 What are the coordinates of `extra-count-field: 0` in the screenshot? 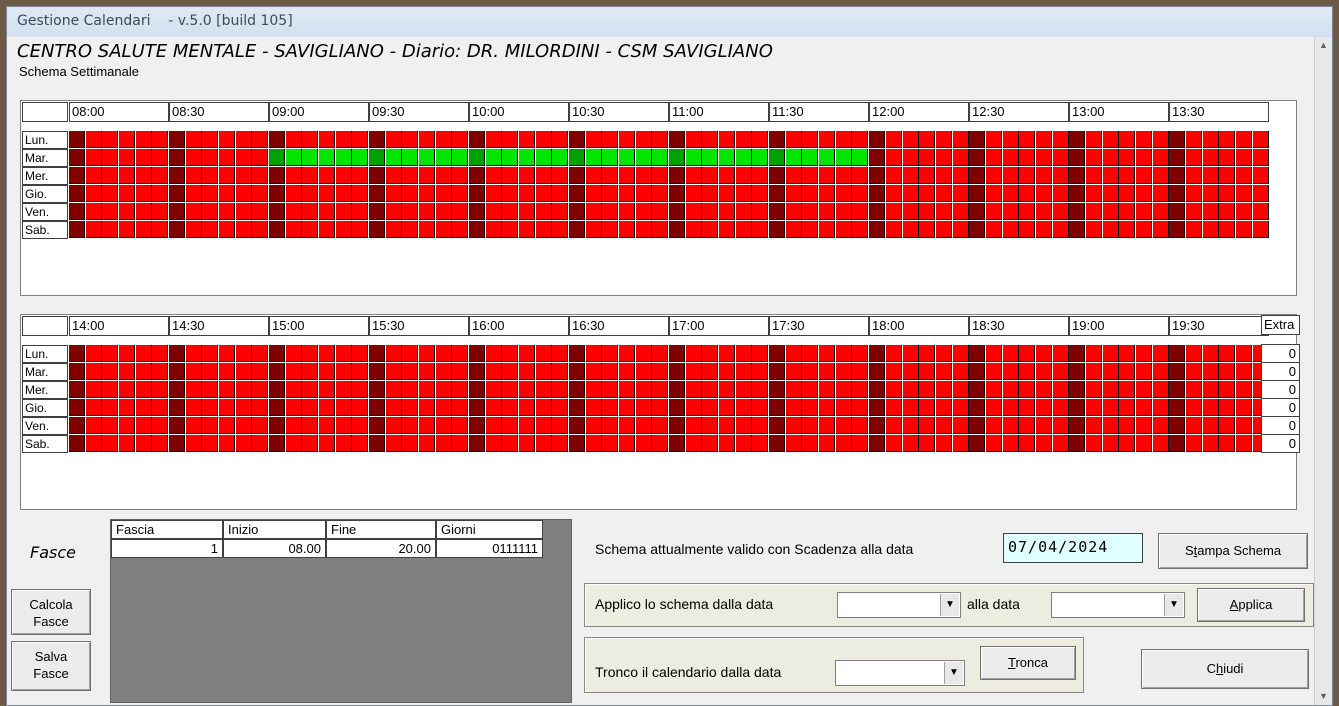 It's located at (1280, 353).